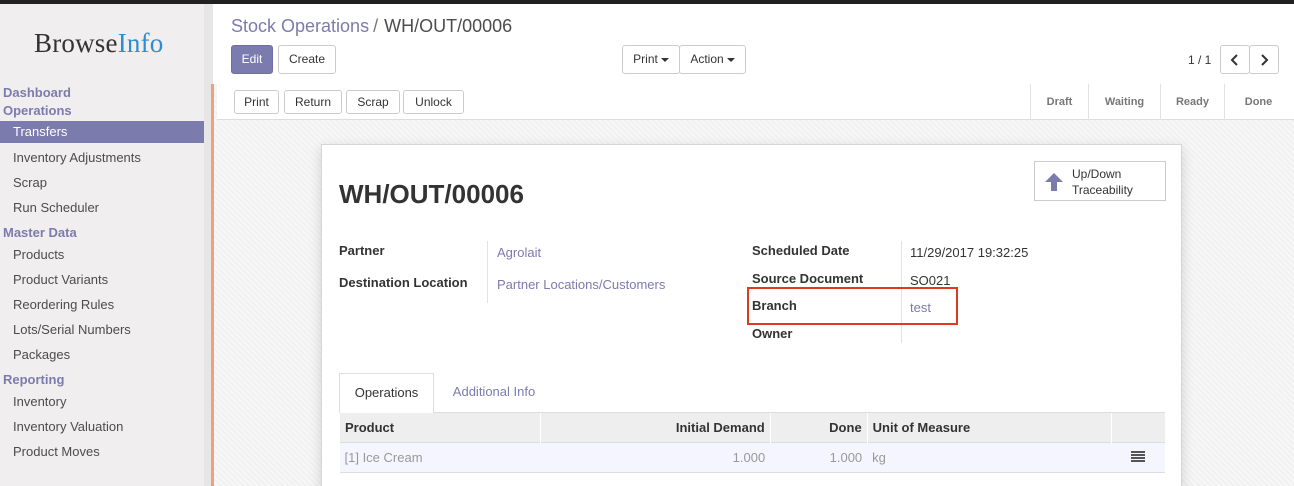 This screenshot has height=486, width=1294. Describe the element at coordinates (494, 393) in the screenshot. I see `tab-additional-info: Additional Info` at that location.